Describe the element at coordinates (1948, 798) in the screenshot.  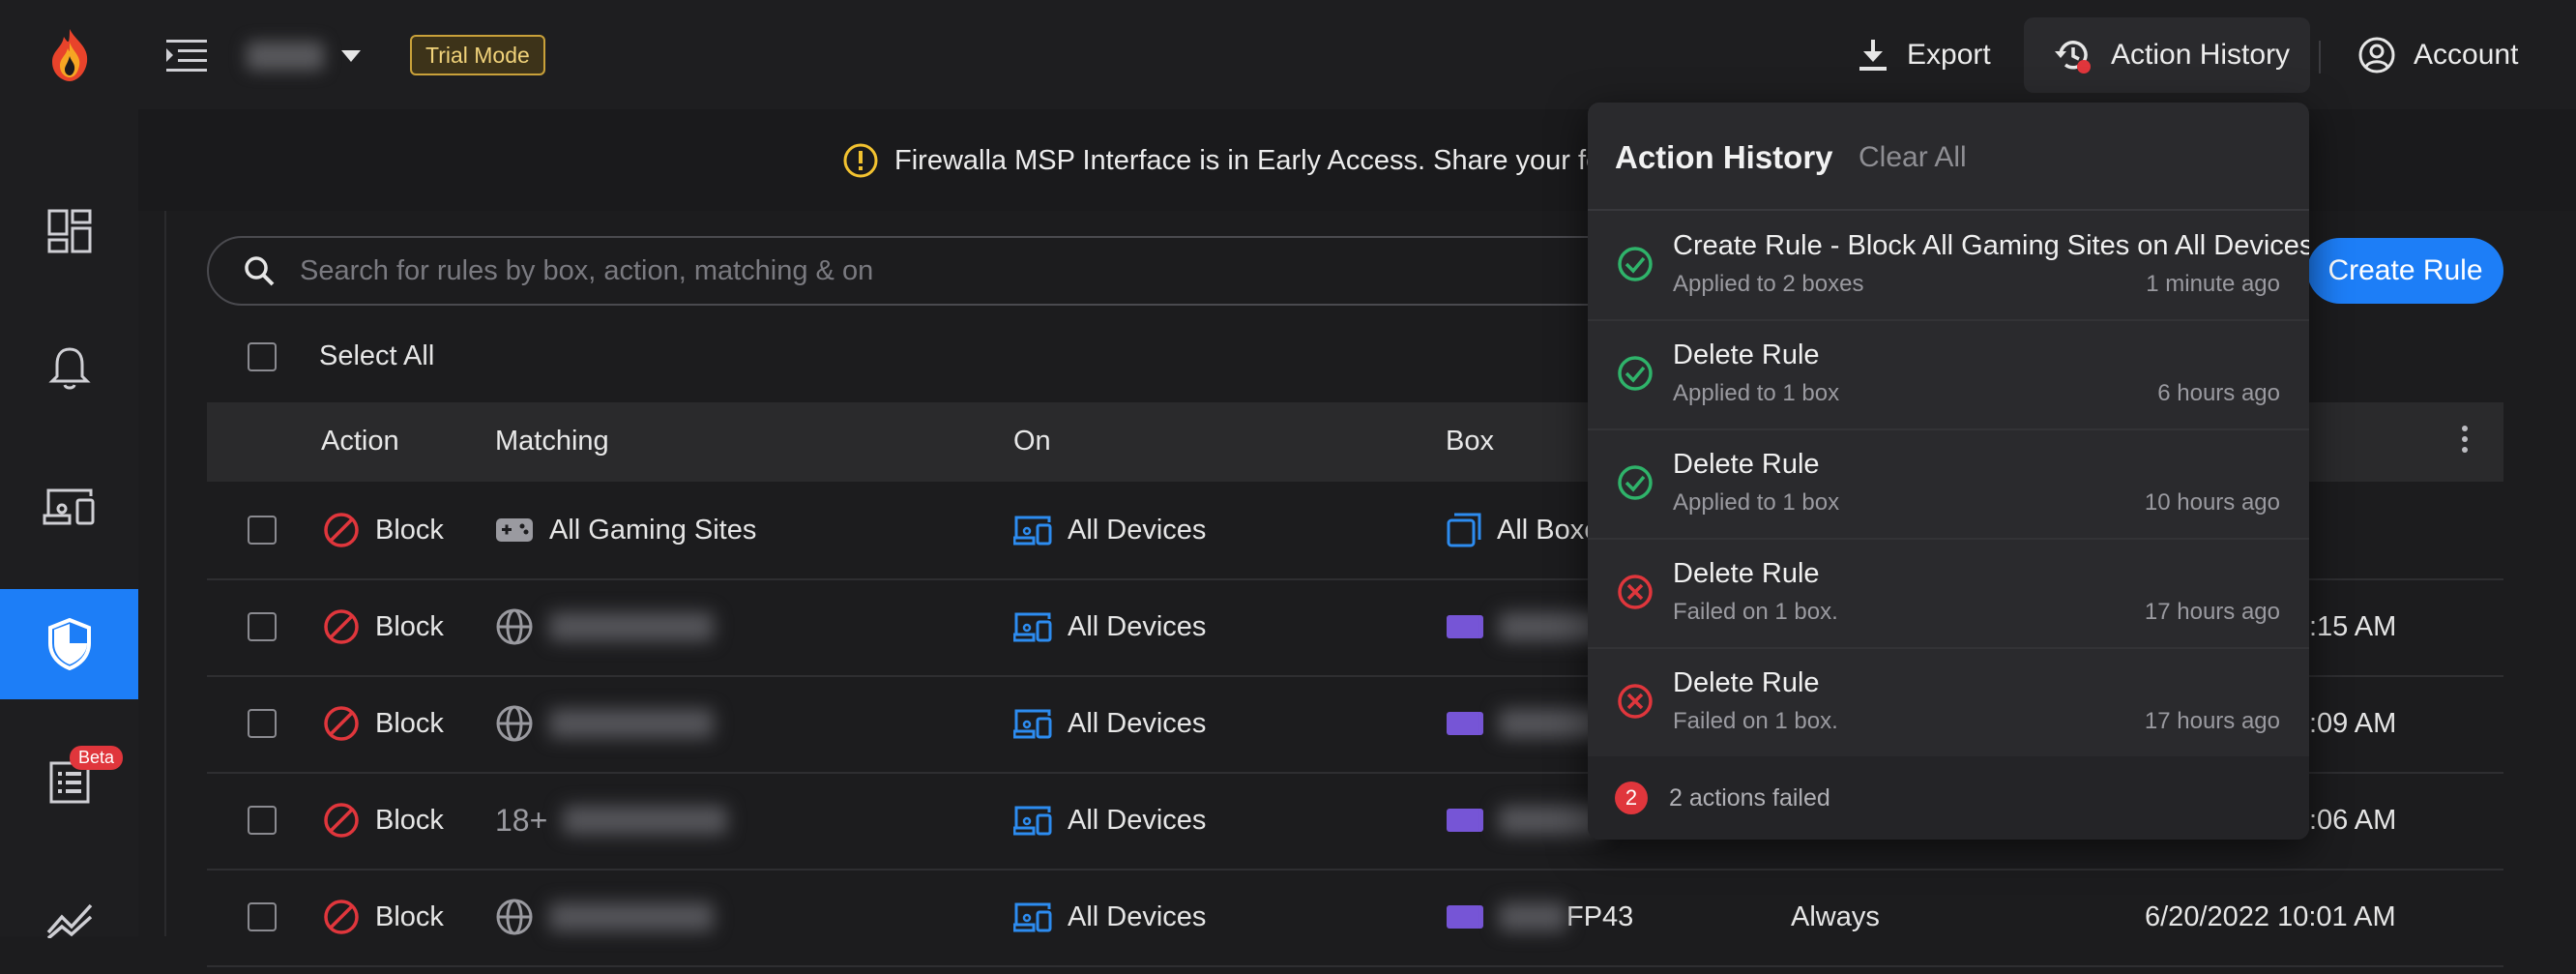
I see `failed-actions-summary: 2 2 actions failed` at that location.